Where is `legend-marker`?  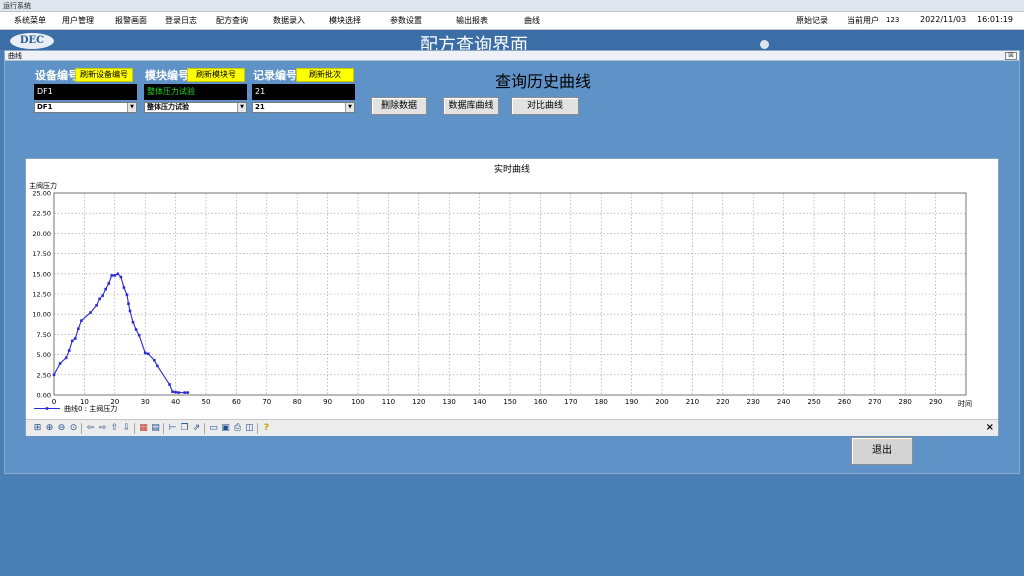
legend-marker is located at coordinates (47, 408).